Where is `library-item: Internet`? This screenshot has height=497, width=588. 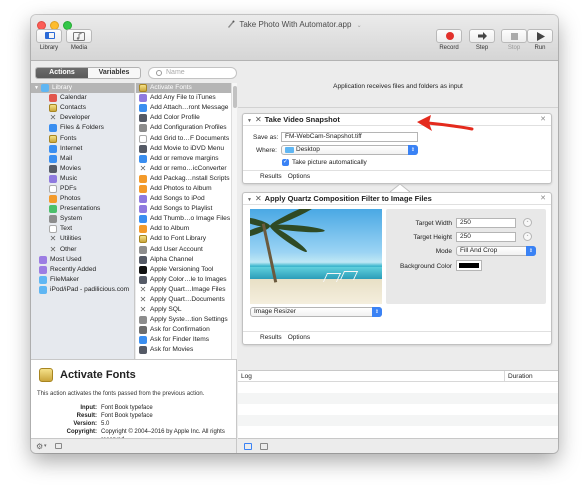
library-item: Internet is located at coordinates (82, 149).